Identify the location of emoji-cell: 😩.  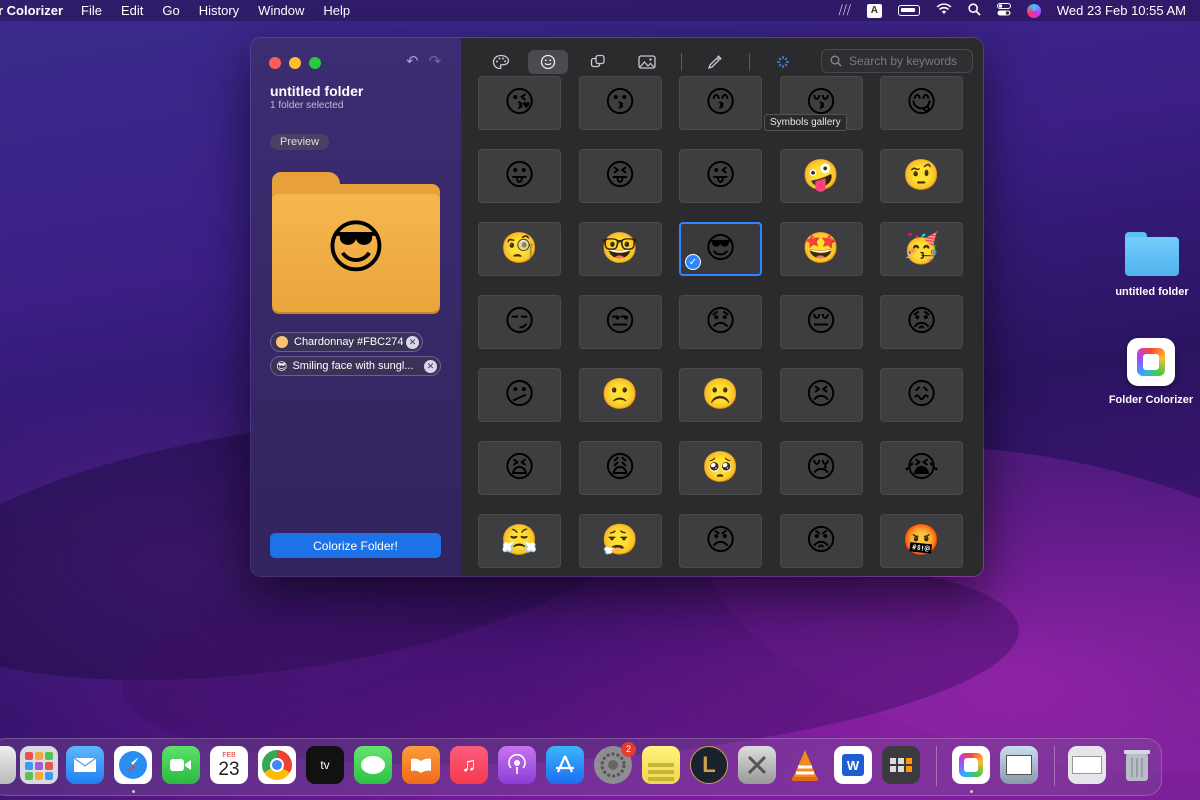
(620, 468).